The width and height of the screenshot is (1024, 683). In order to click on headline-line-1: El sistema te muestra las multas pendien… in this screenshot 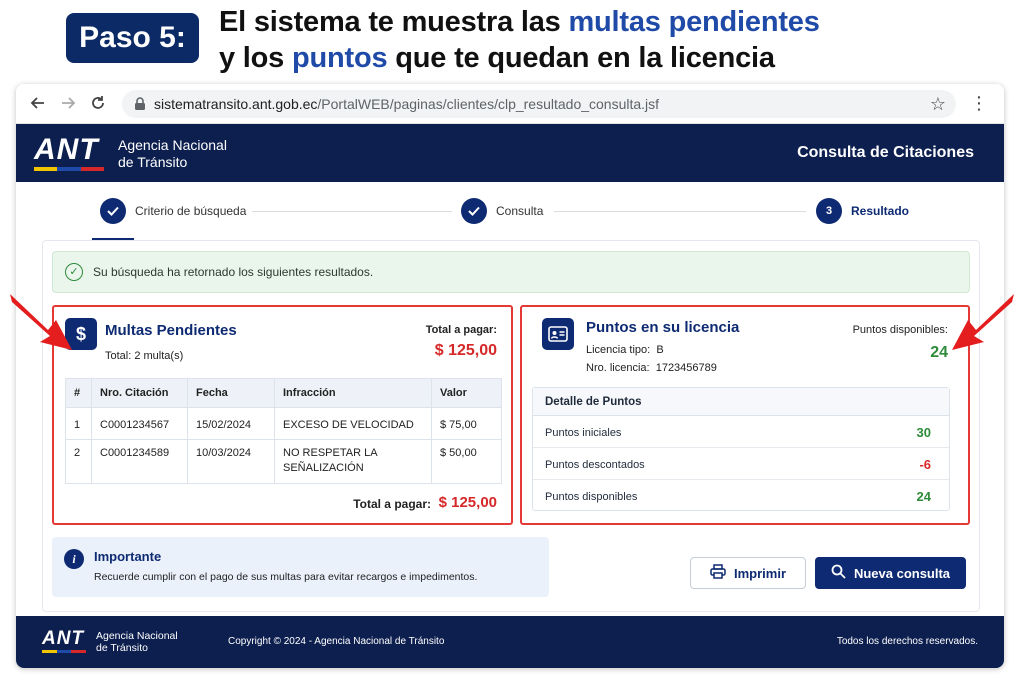, I will do `click(519, 22)`.